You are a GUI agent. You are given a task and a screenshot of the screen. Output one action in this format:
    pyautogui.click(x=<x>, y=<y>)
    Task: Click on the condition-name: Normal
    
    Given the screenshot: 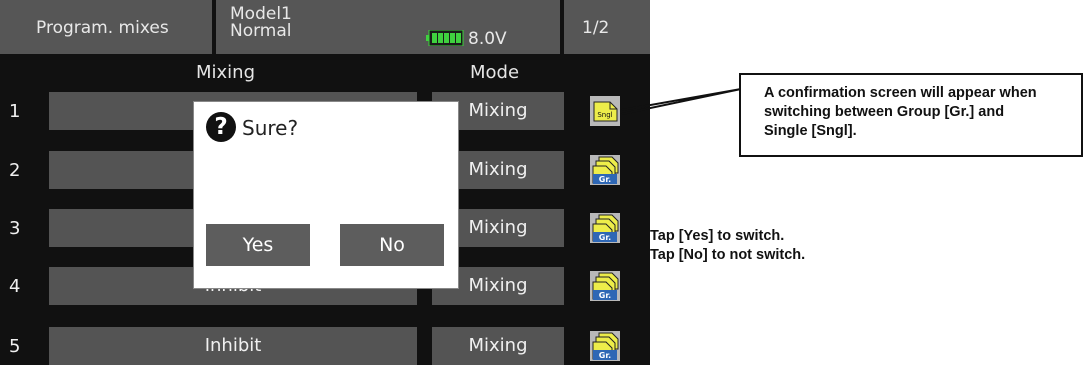 What is the action you would take?
    pyautogui.click(x=261, y=31)
    